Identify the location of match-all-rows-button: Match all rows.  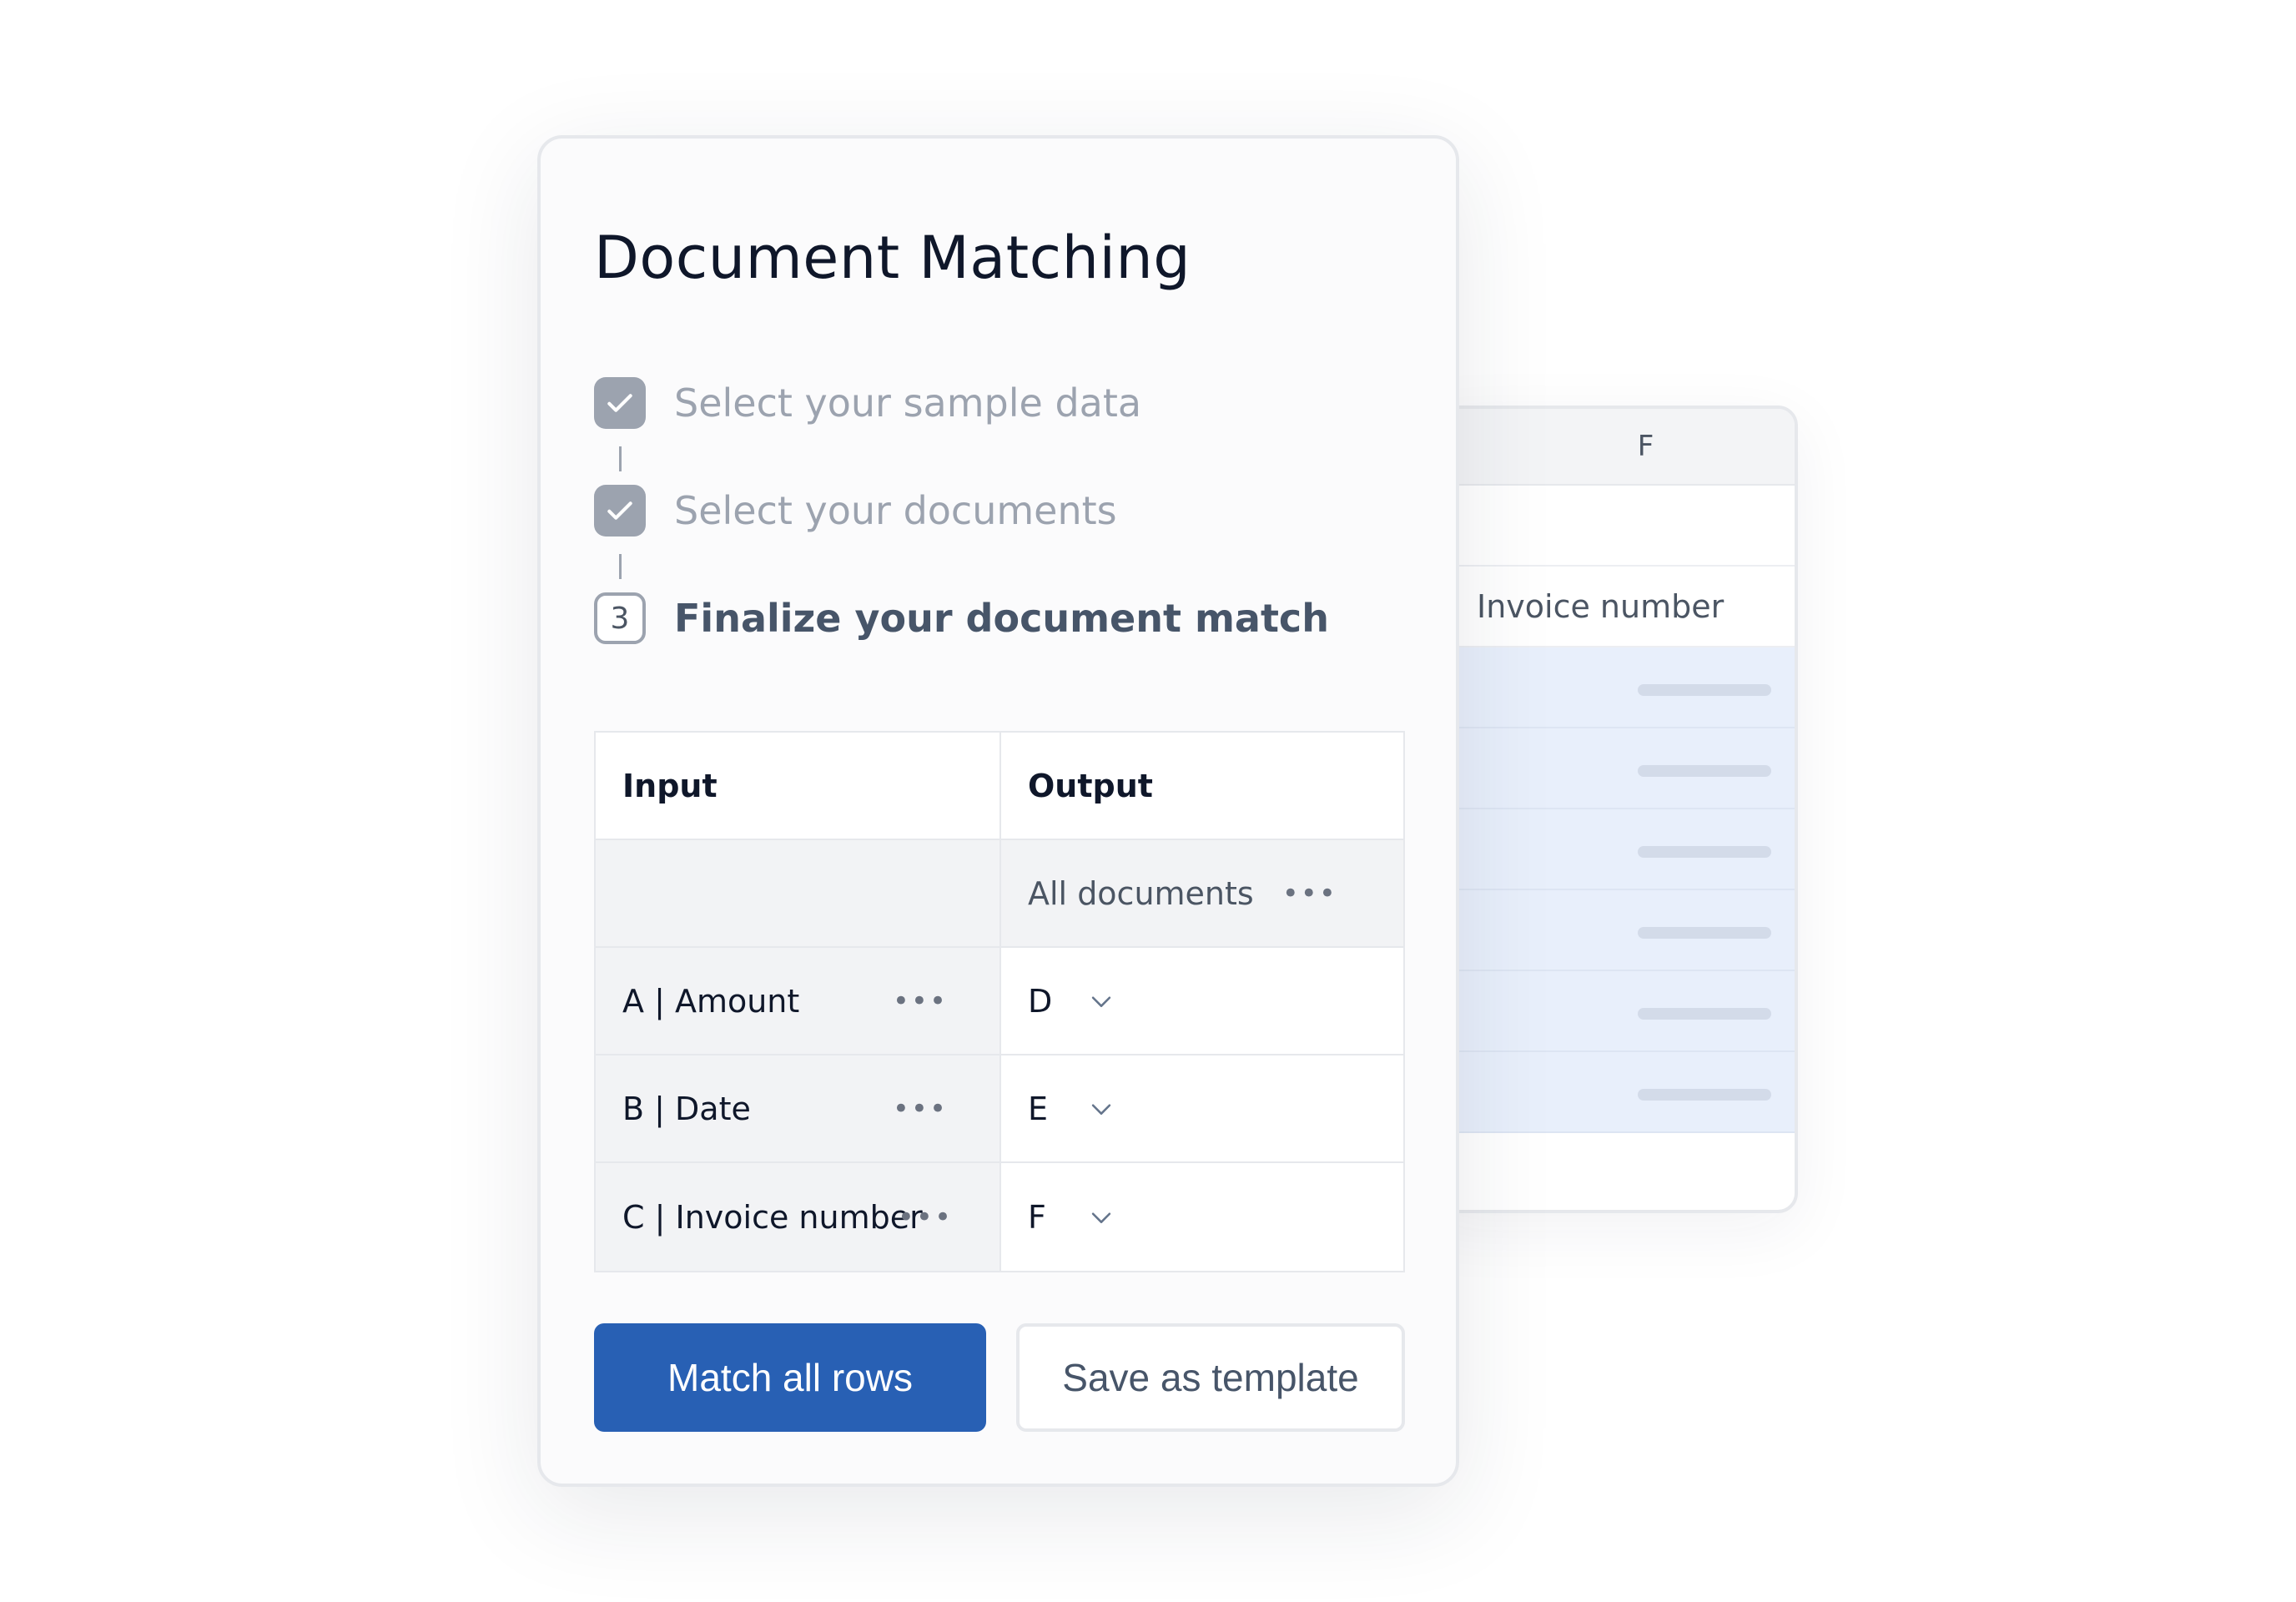
(790, 1377).